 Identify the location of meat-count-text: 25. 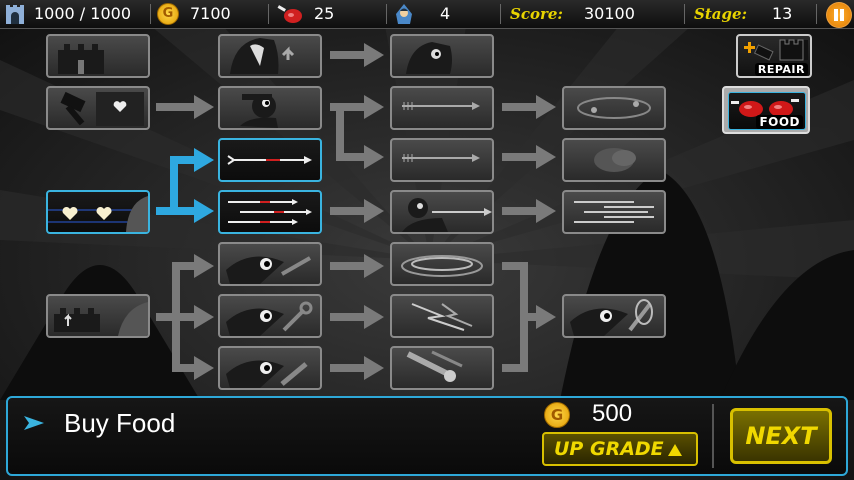
(324, 13).